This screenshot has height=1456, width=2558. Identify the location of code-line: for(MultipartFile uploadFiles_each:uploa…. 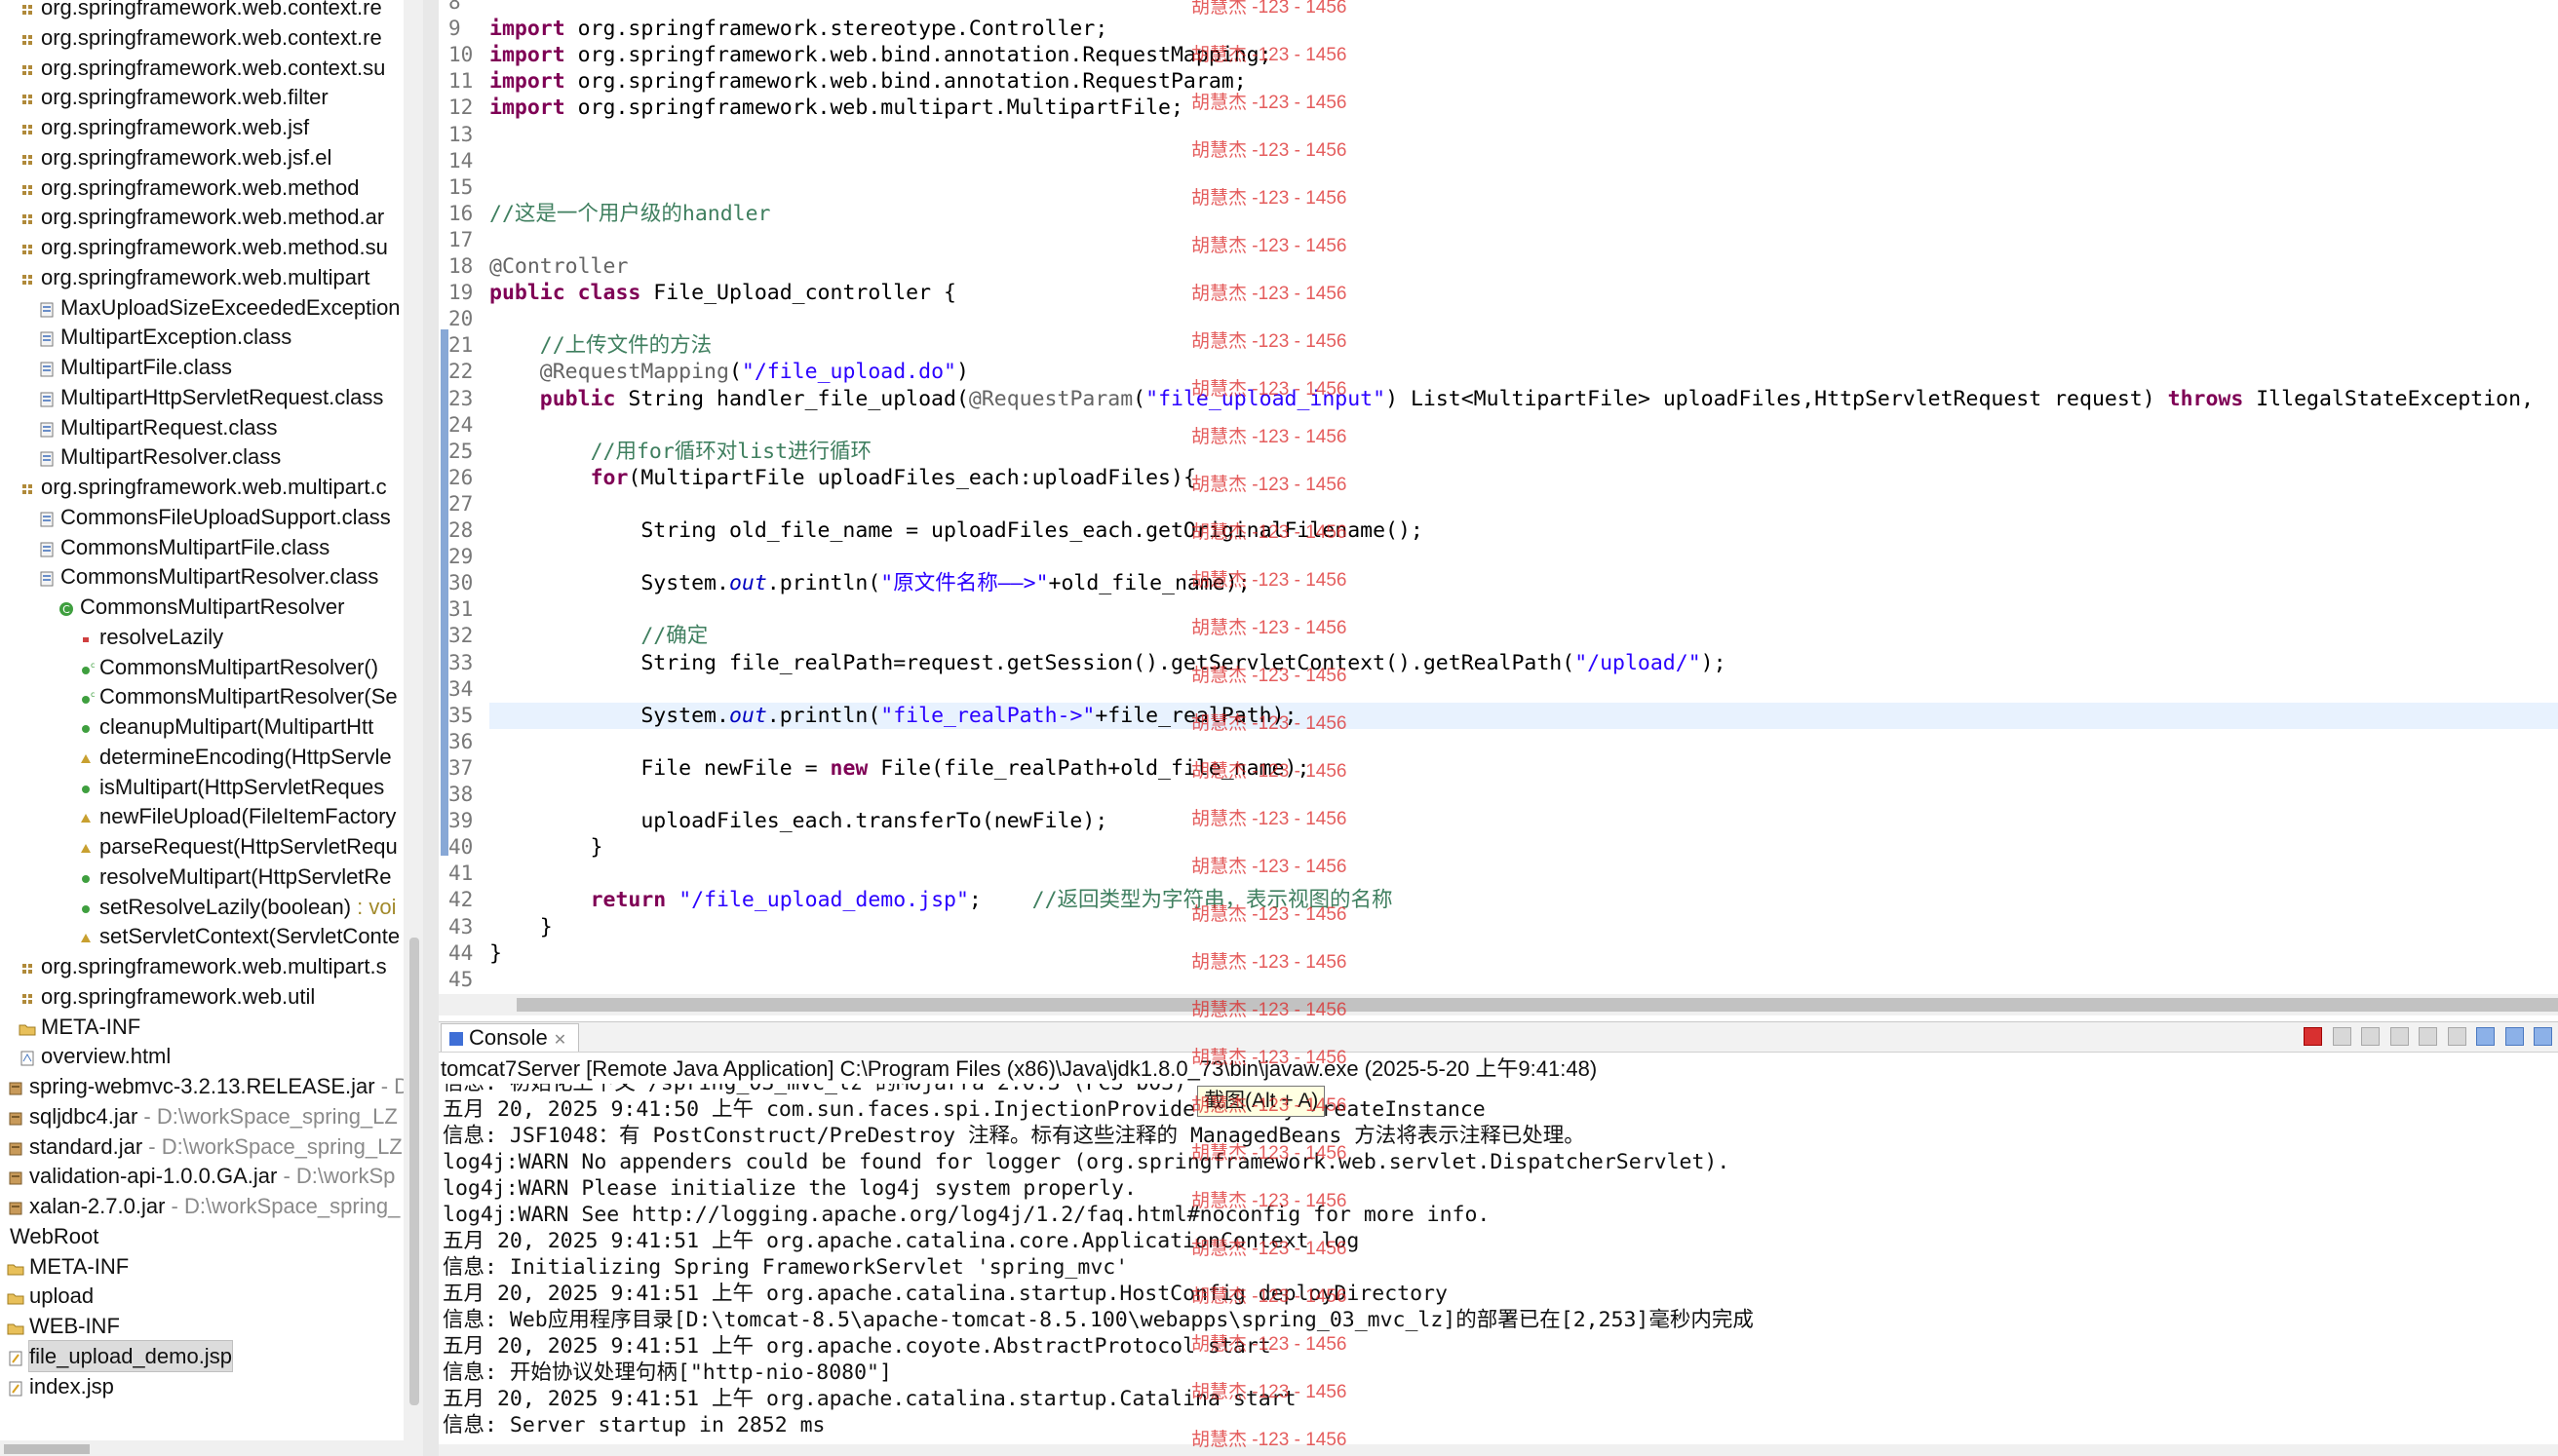
(843, 478).